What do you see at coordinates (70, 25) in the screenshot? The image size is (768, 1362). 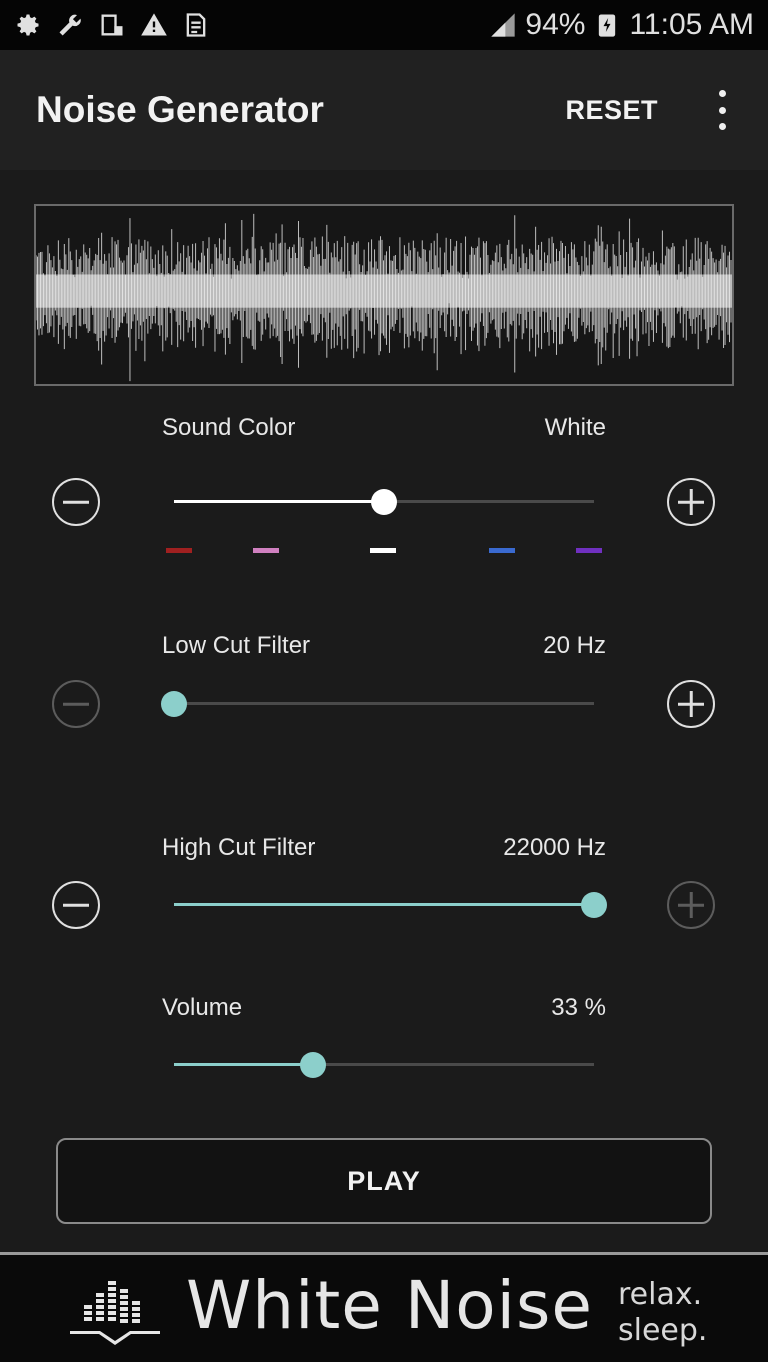 I see `wrench-icon` at bounding box center [70, 25].